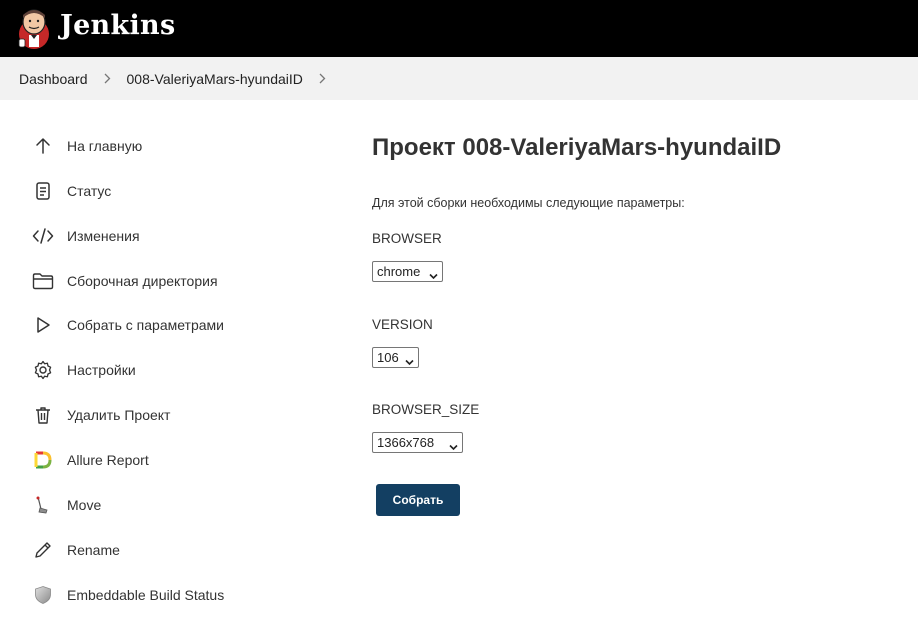 The height and width of the screenshot is (634, 918). I want to click on code-icon, so click(43, 236).